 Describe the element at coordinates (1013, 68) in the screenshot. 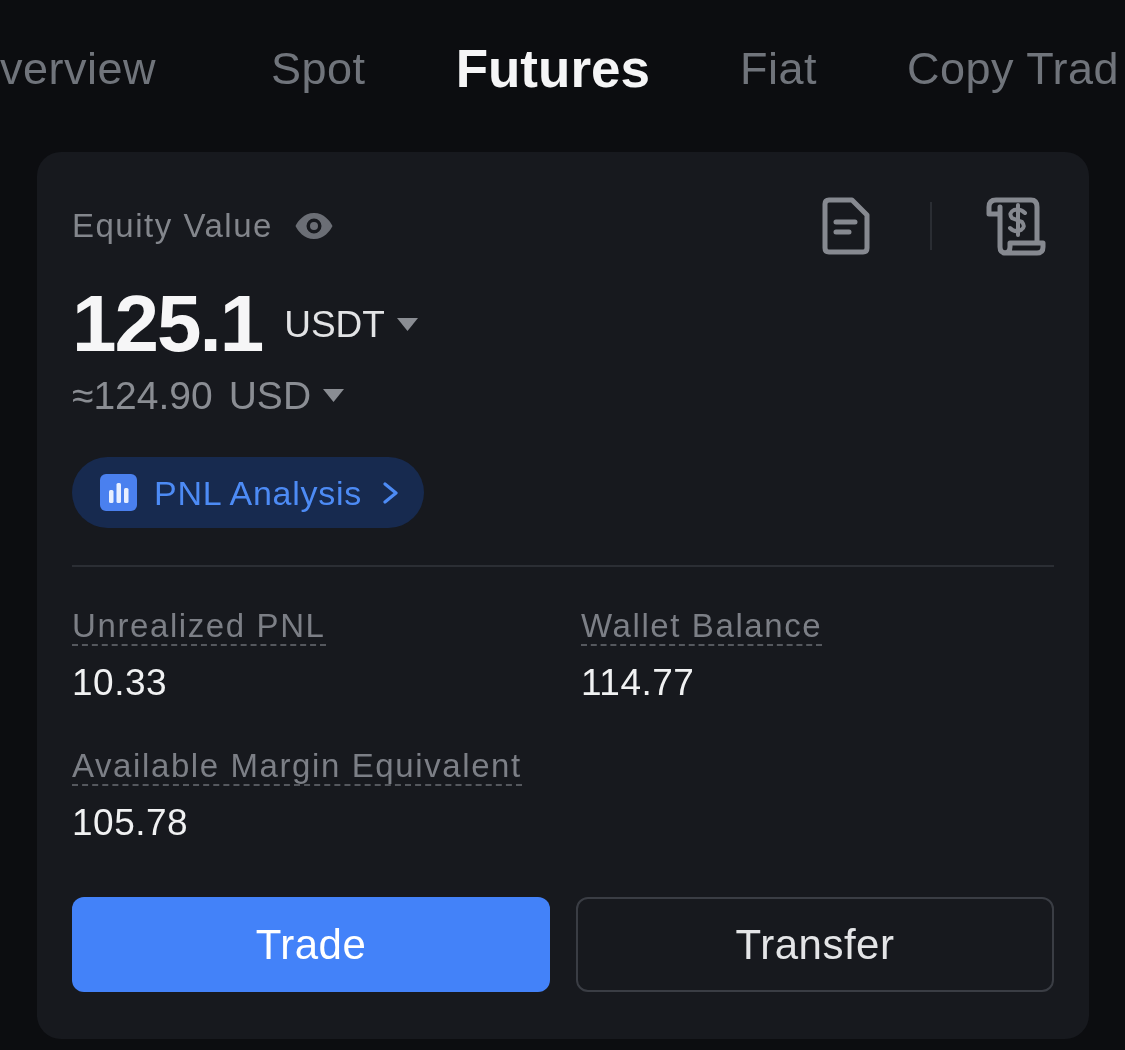

I see `tab: Copy Trad` at that location.